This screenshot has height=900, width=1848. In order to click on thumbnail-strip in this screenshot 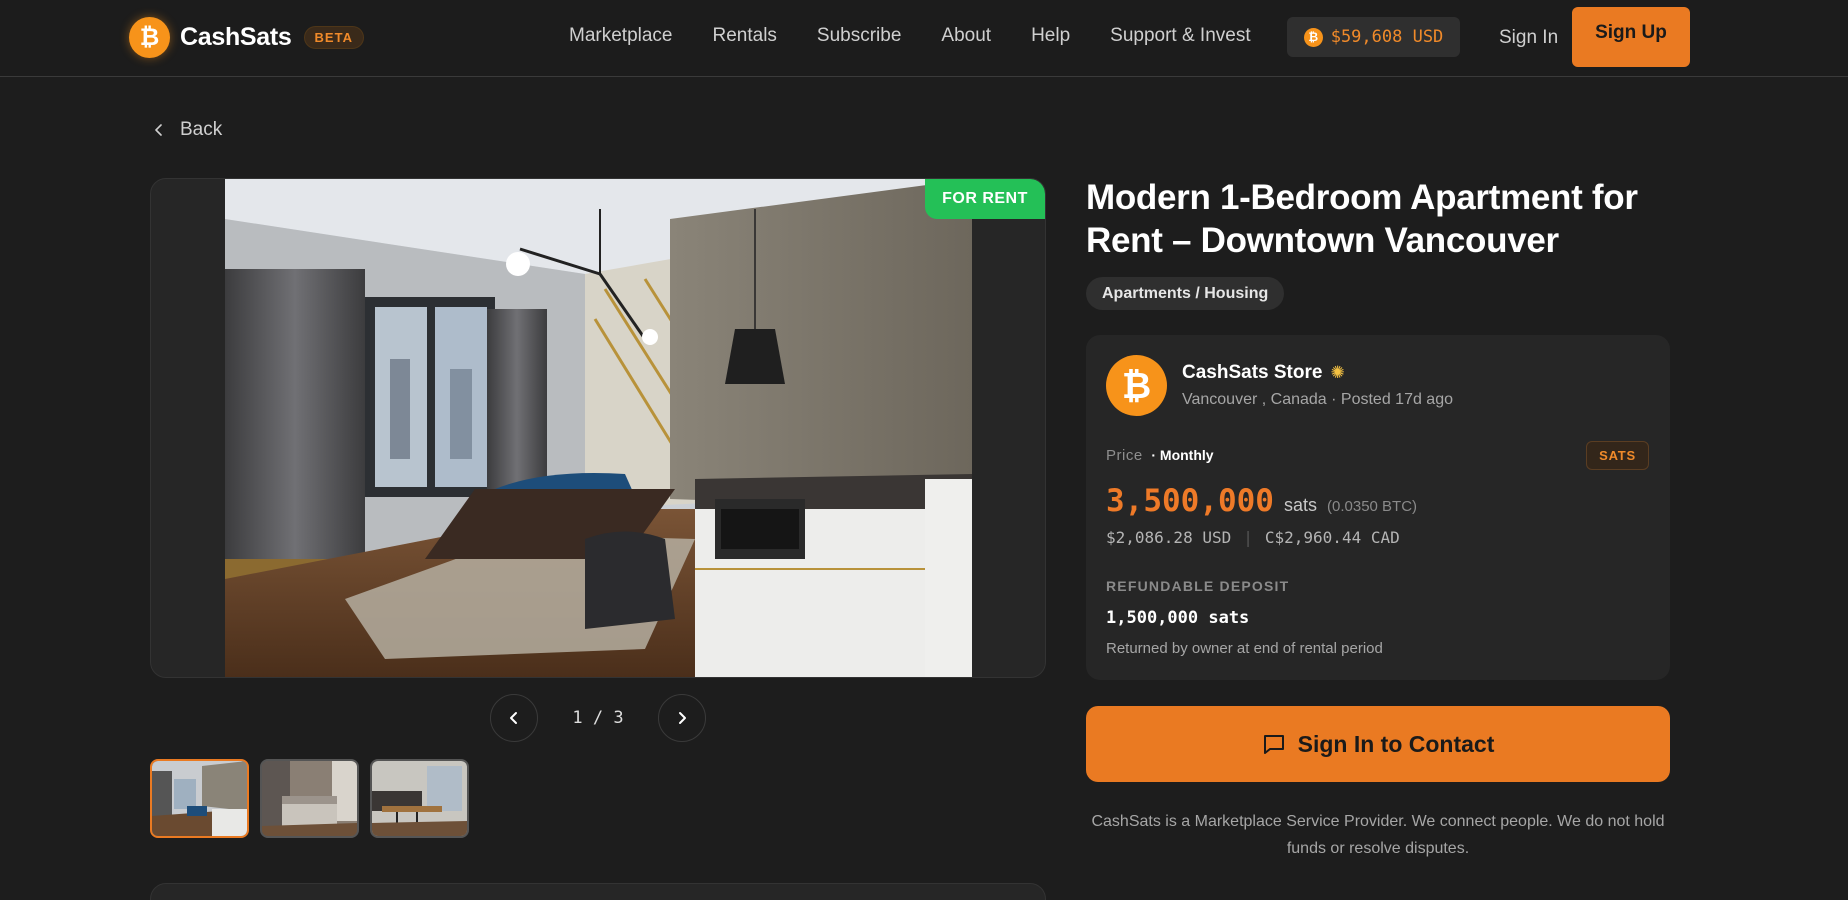, I will do `click(309, 798)`.